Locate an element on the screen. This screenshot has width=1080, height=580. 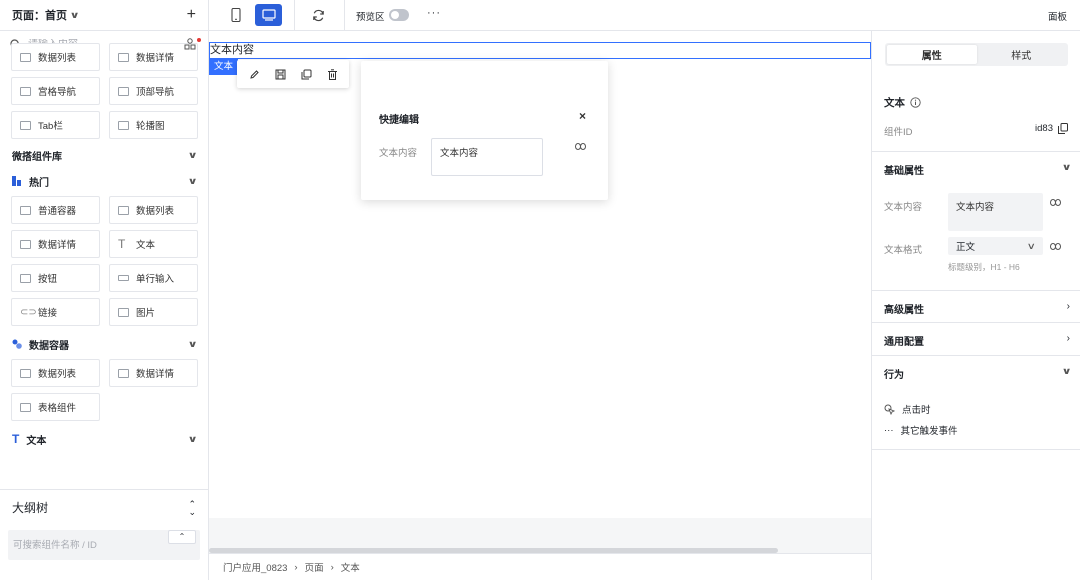
refresh-button is located at coordinates (318, 15).